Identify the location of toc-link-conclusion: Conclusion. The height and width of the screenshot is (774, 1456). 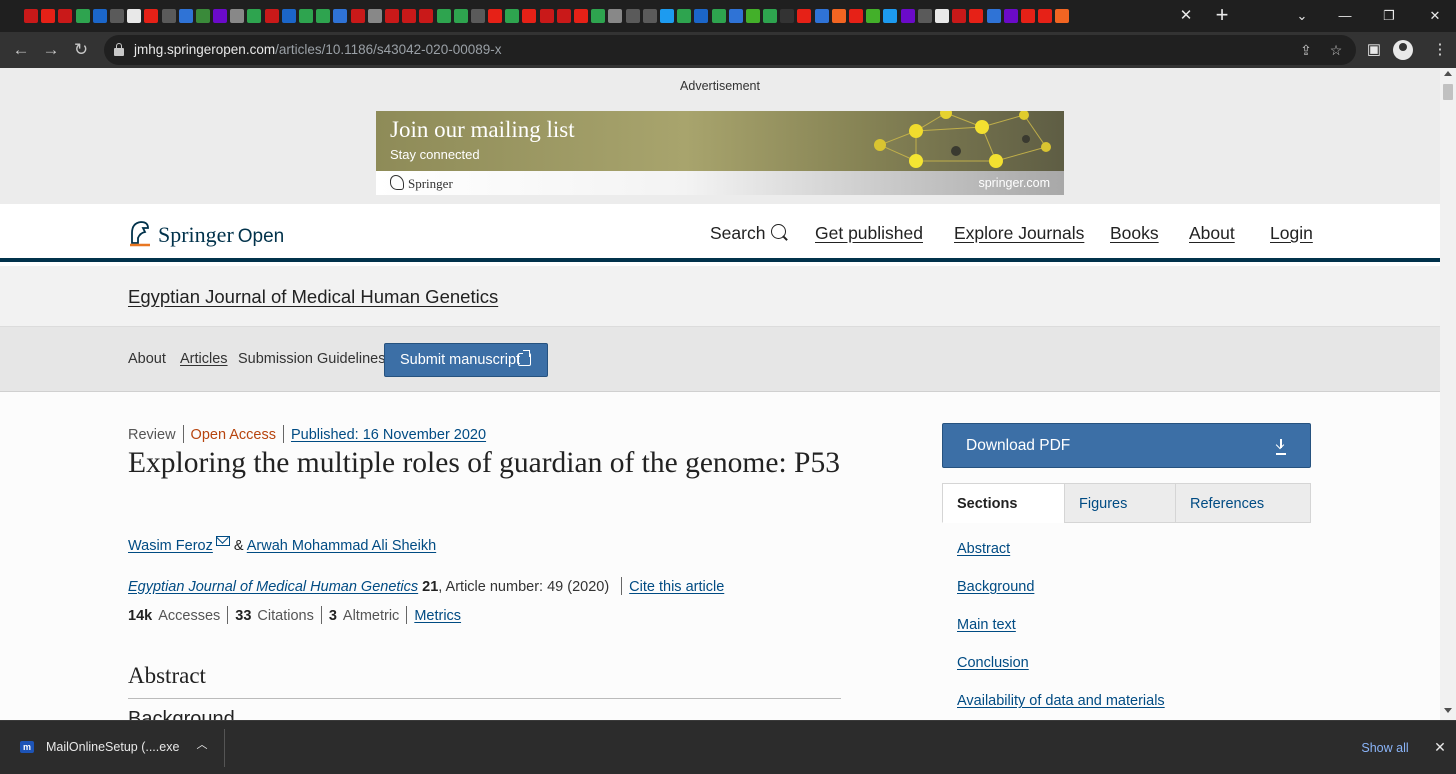
(993, 663).